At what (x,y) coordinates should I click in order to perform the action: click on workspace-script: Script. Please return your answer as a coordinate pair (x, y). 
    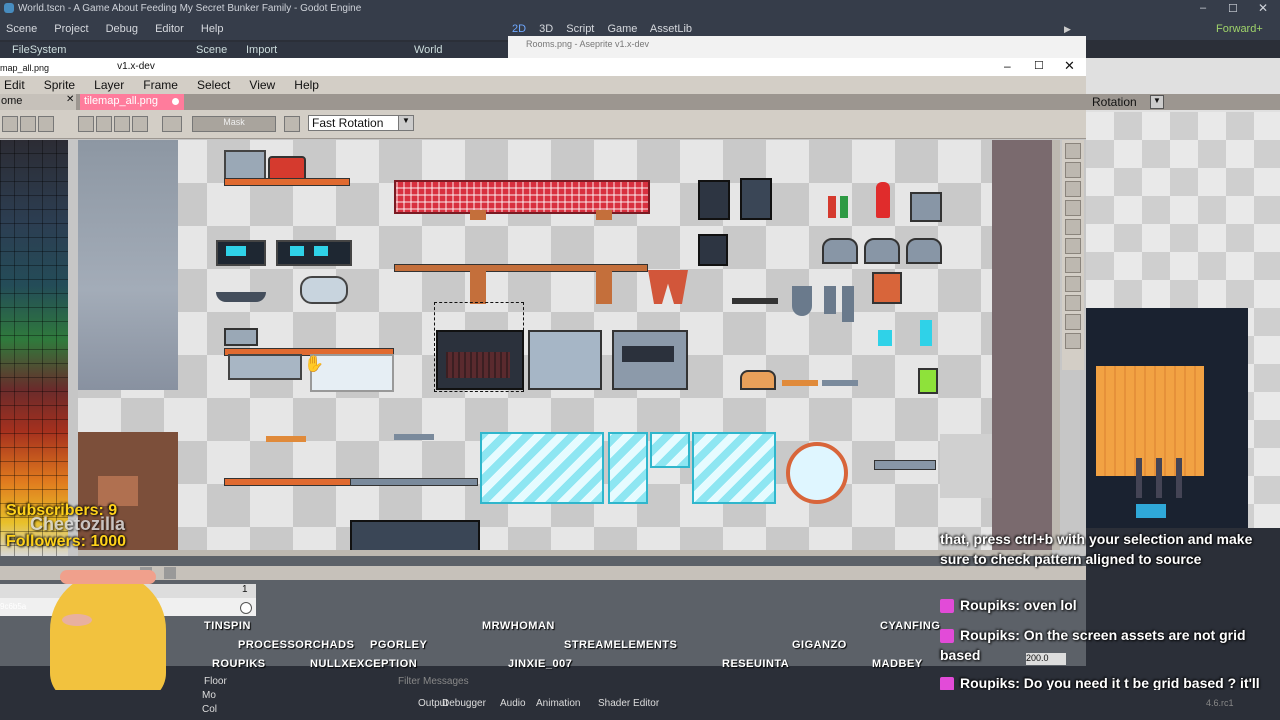
    Looking at the image, I should click on (580, 29).